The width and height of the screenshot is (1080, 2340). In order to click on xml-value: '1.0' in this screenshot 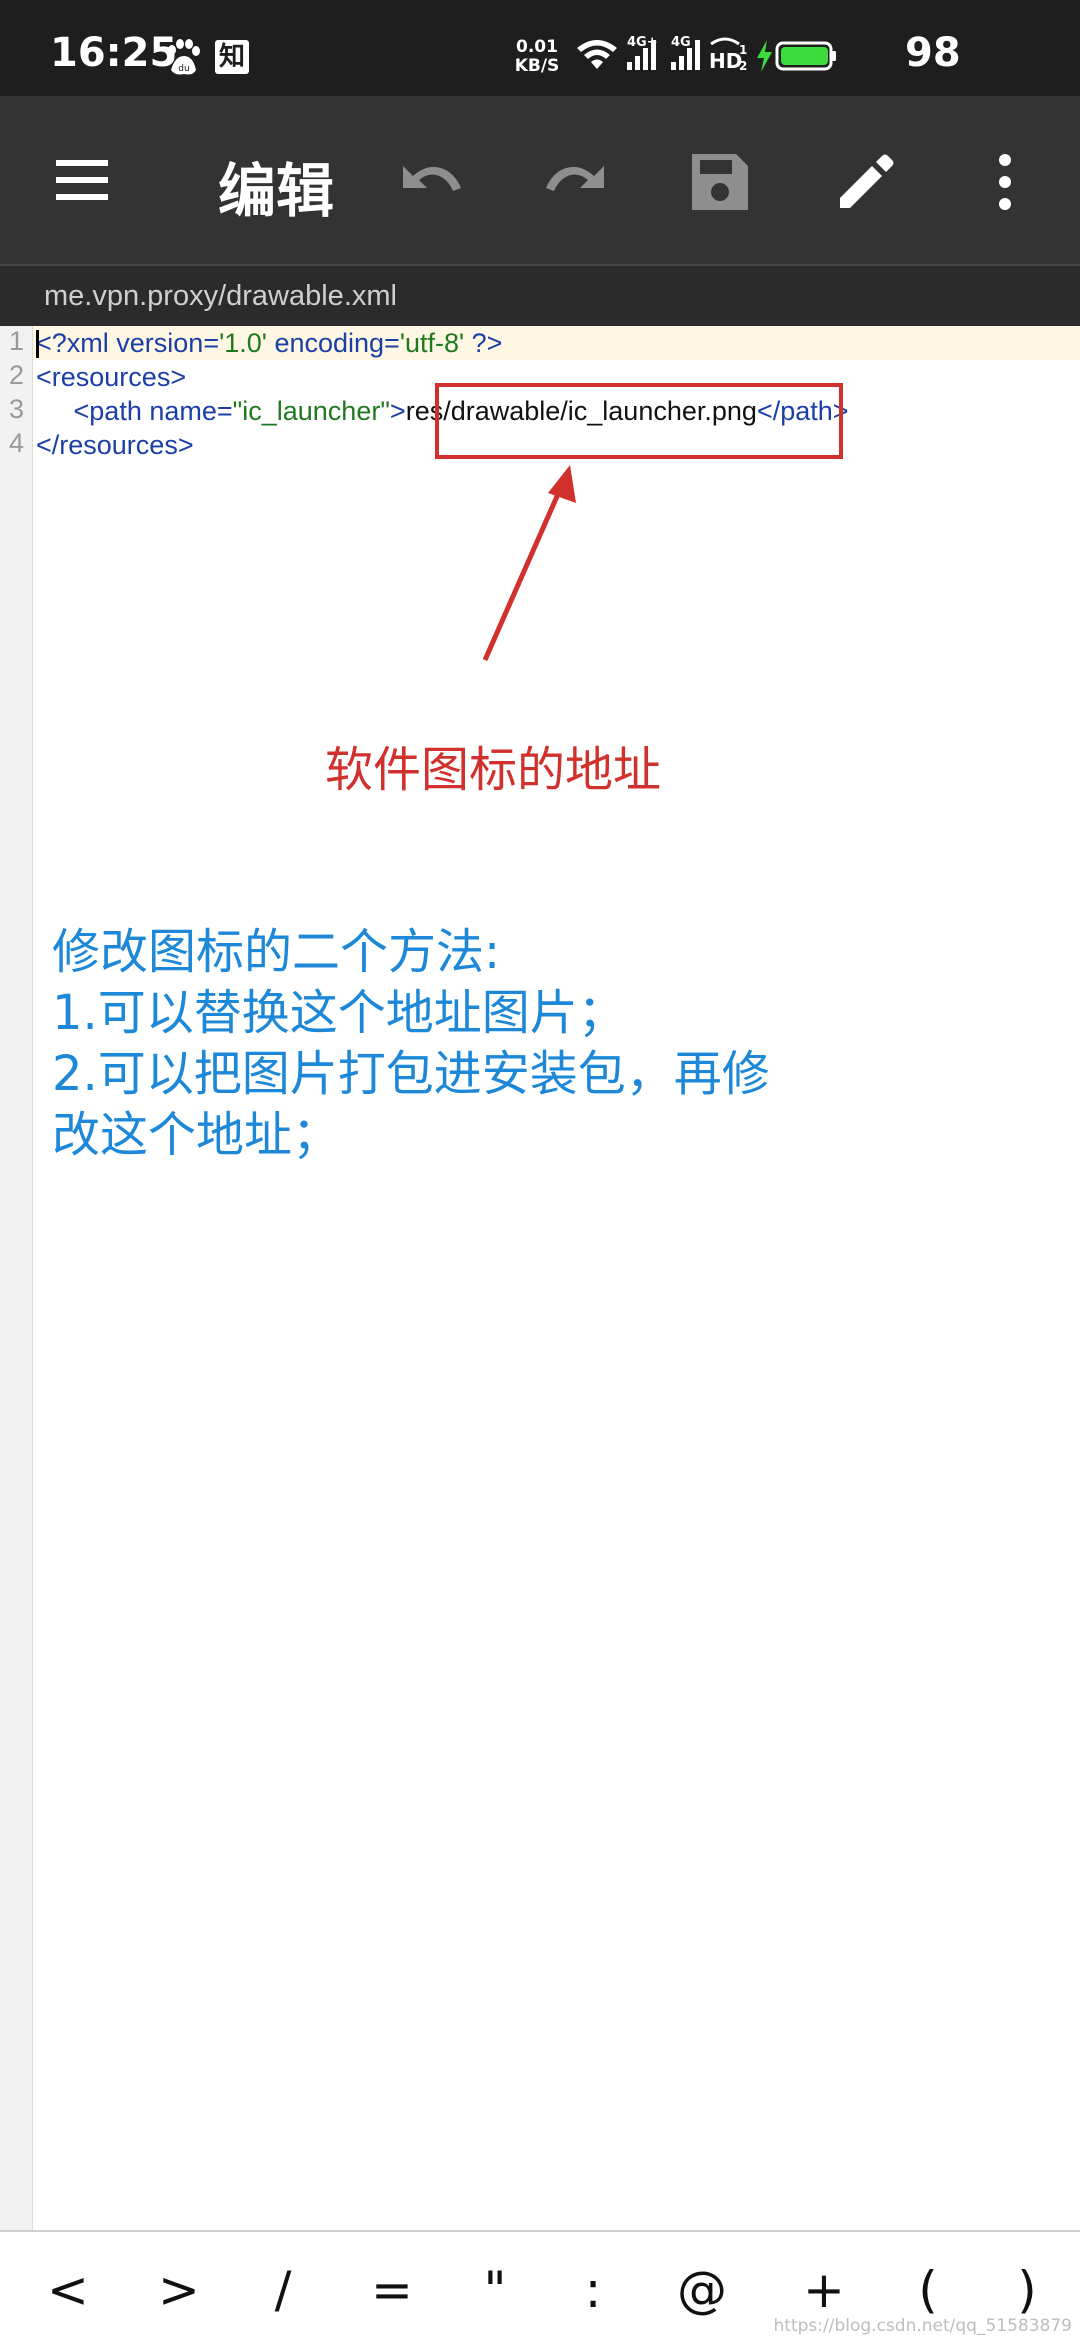, I will do `click(243, 343)`.